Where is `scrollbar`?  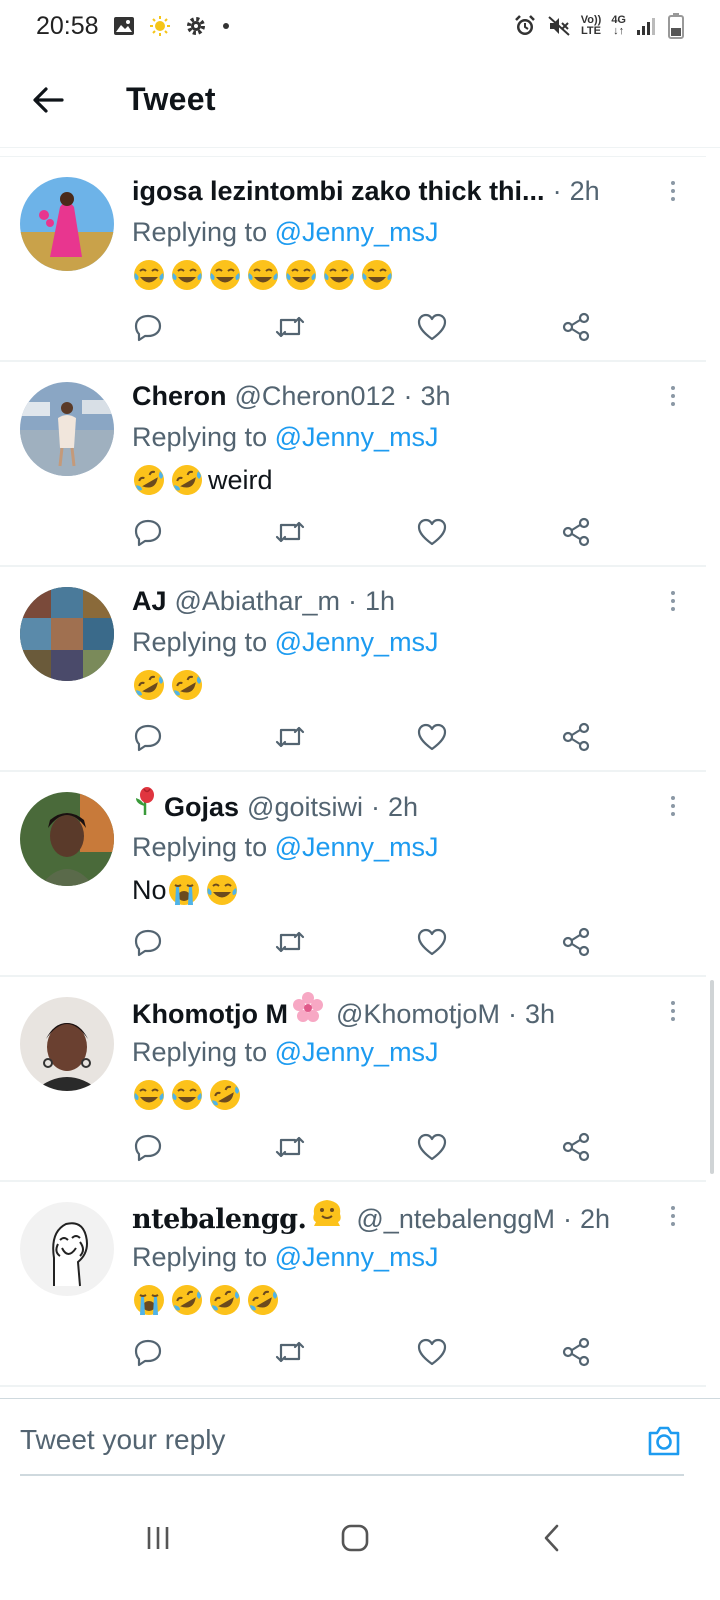
scrollbar is located at coordinates (712, 1077).